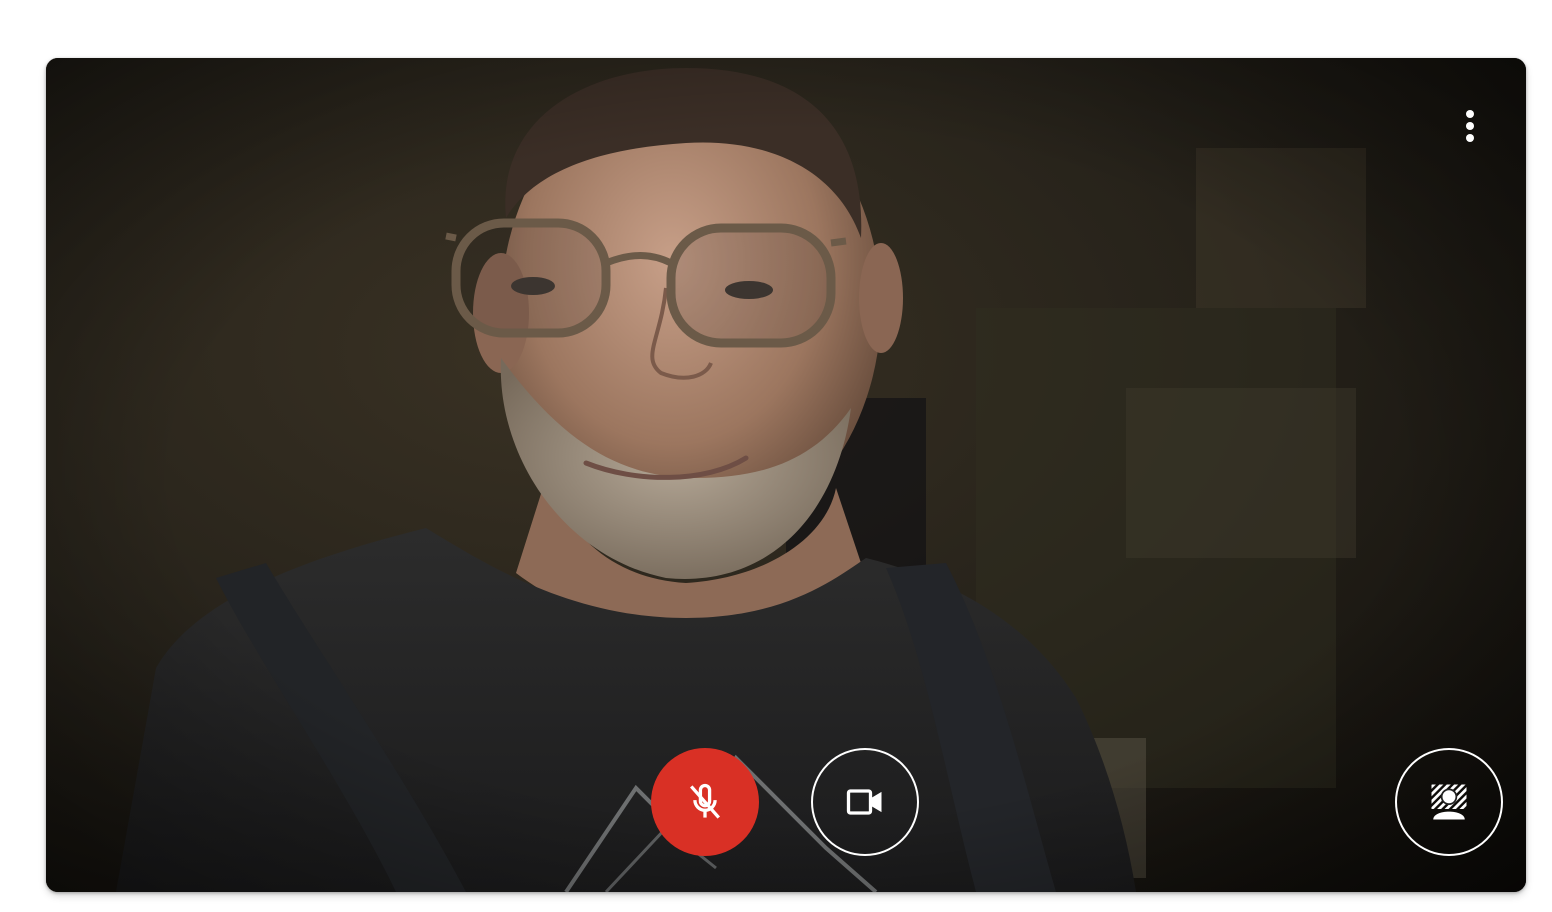 This screenshot has width=1552, height=912. I want to click on more-options-button, so click(1470, 126).